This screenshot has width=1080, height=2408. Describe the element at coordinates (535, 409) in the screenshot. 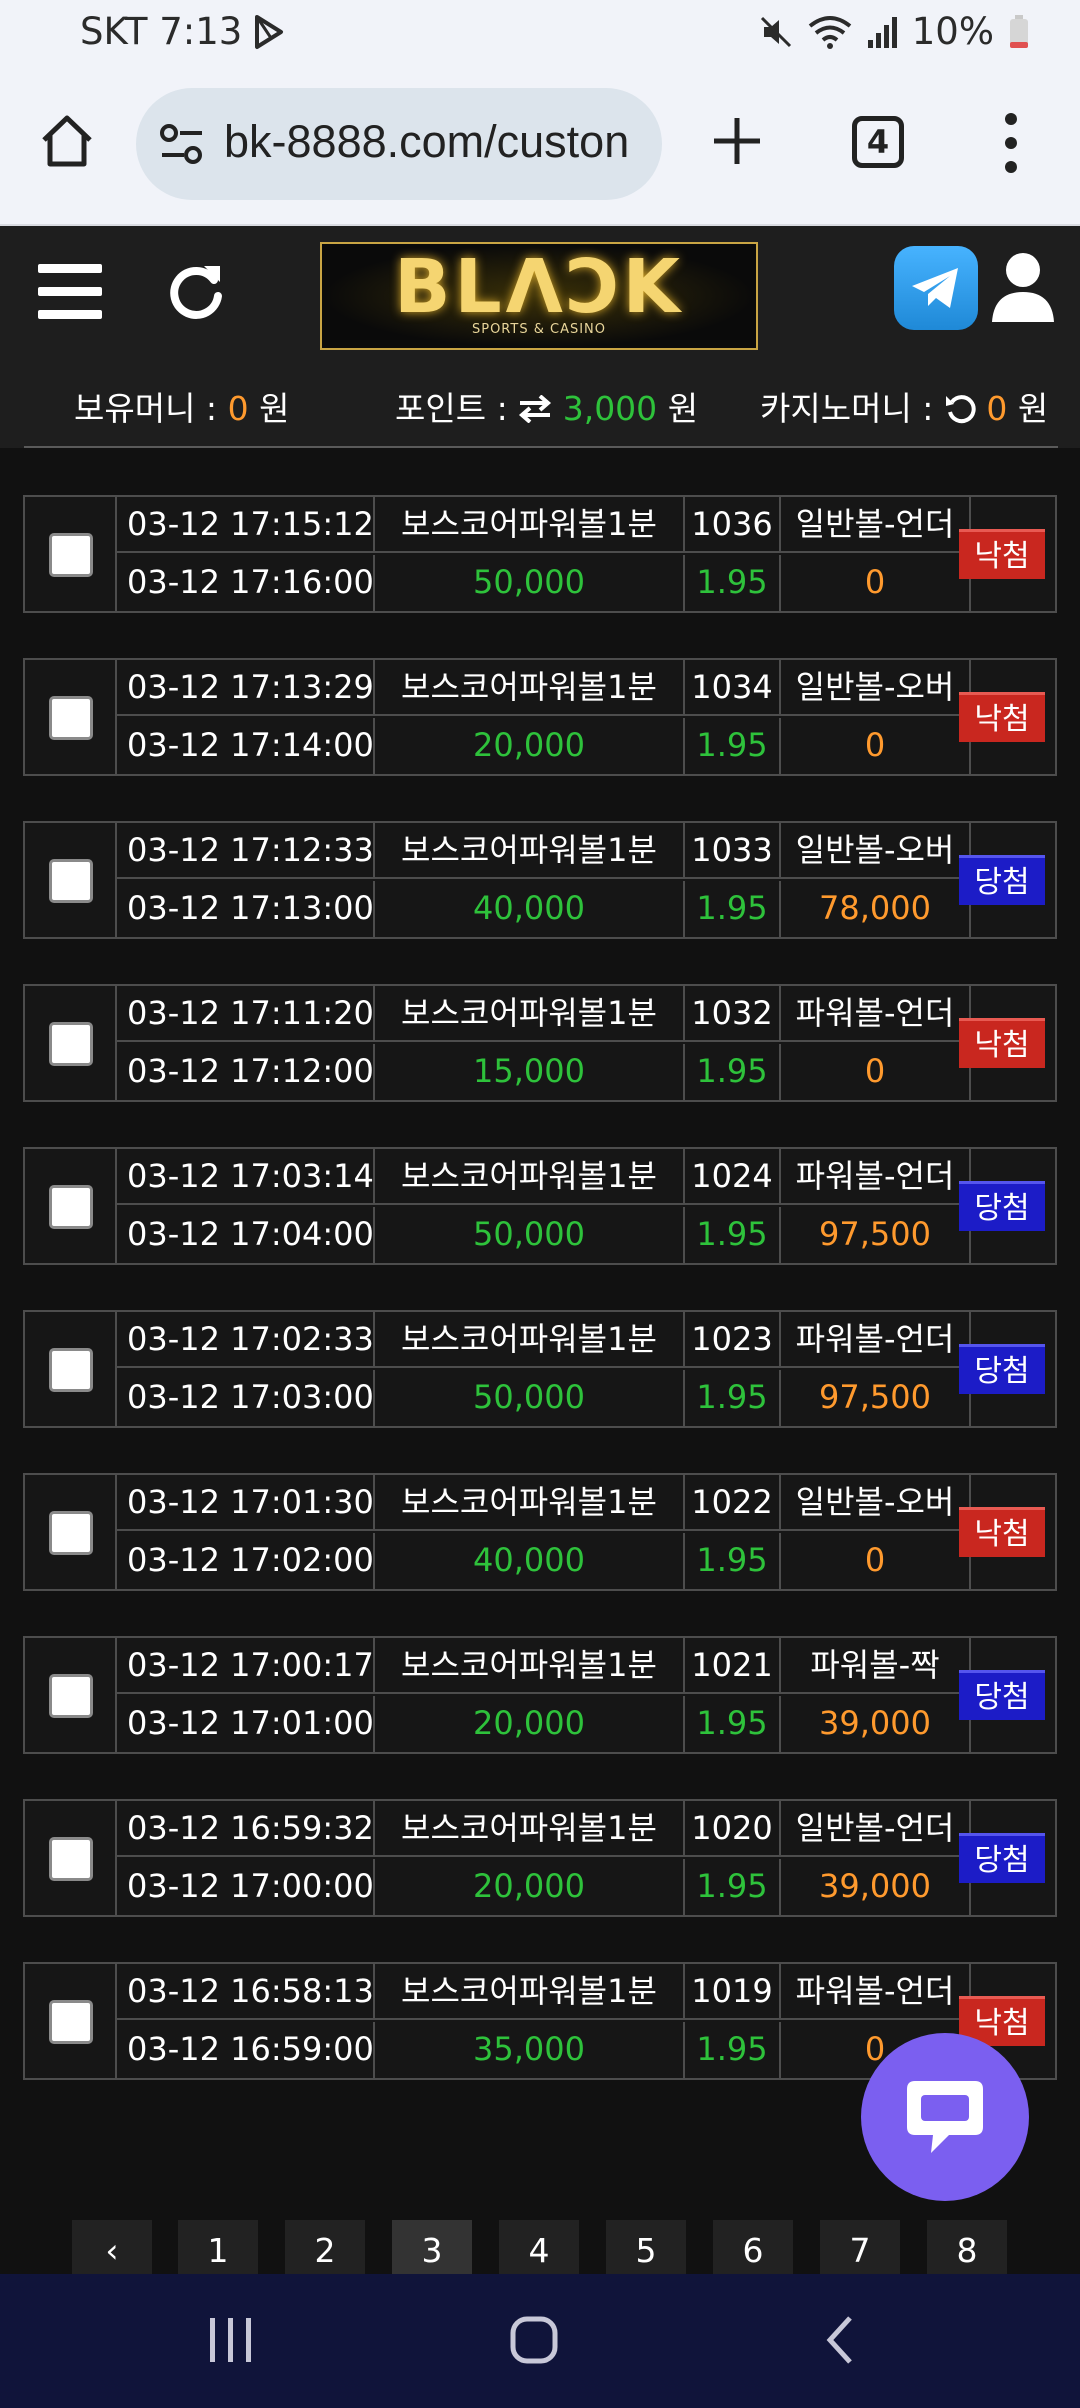

I see `exchange-icon` at that location.